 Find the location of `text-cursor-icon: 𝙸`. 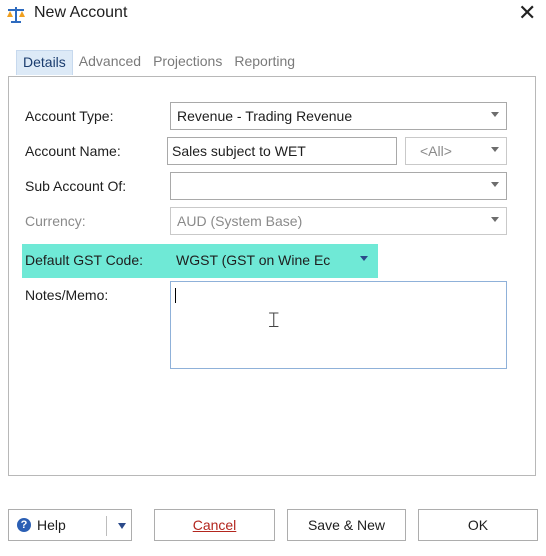

text-cursor-icon: 𝙸 is located at coordinates (274, 320).